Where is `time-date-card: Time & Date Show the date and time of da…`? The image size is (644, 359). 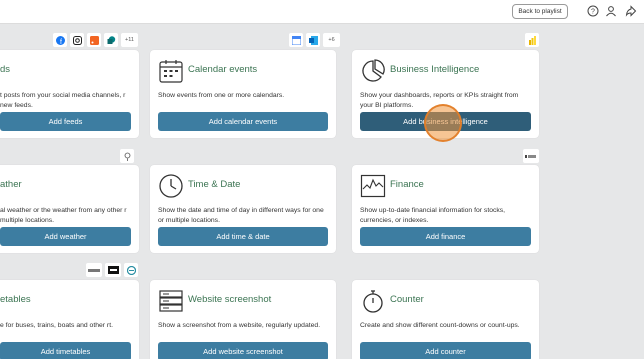 time-date-card: Time & Date Show the date and time of da… is located at coordinates (243, 209).